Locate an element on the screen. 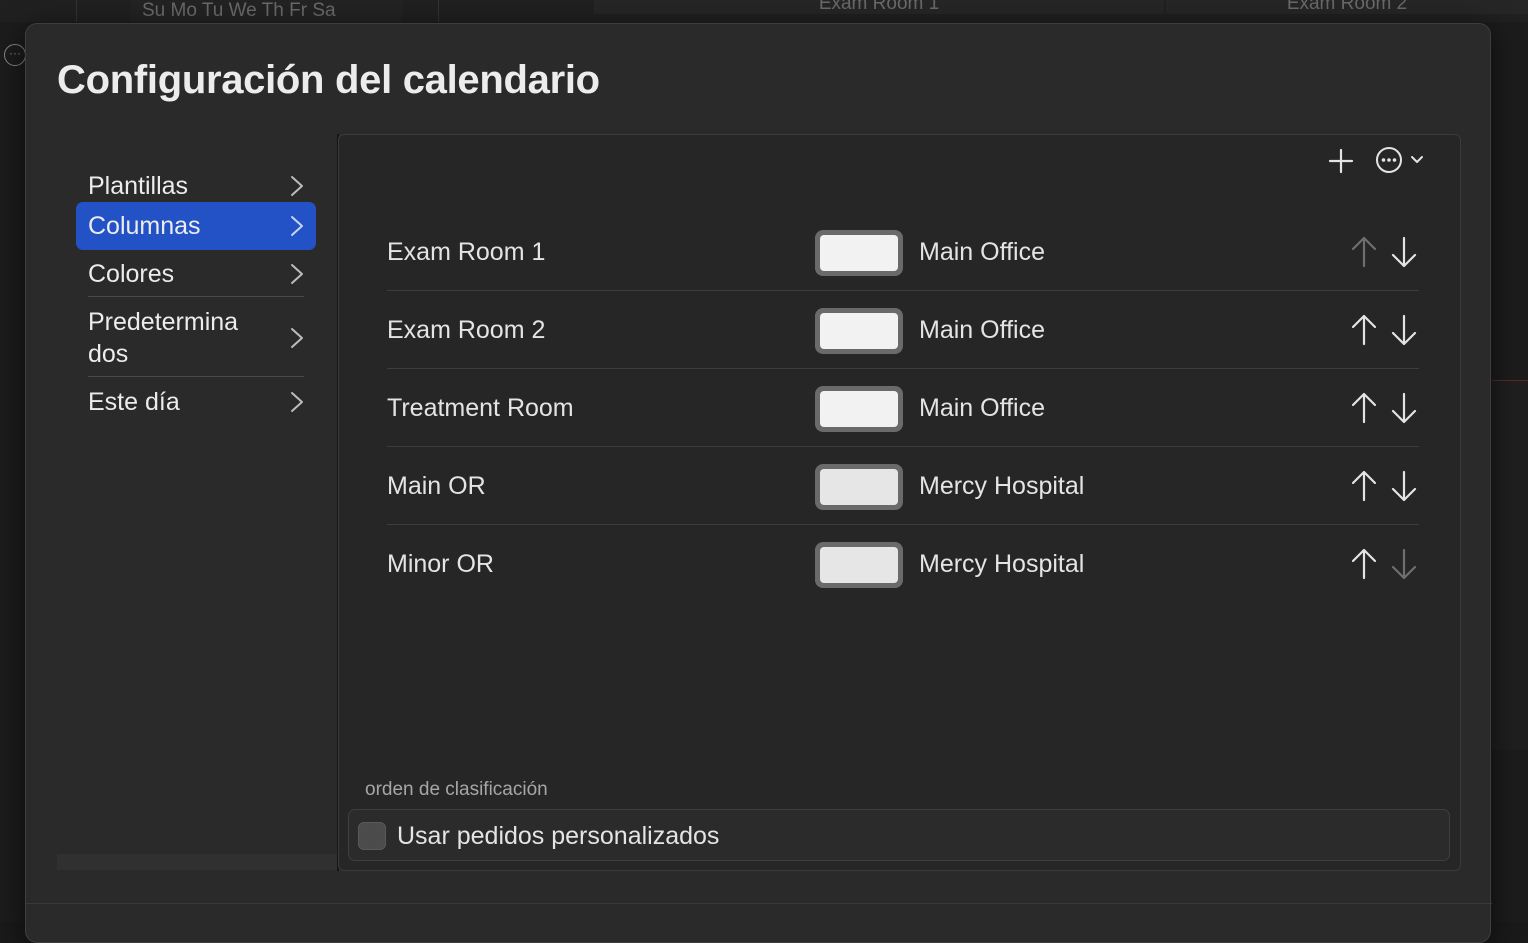  column-row: Exam Room 2 Main Office is located at coordinates (903, 330).